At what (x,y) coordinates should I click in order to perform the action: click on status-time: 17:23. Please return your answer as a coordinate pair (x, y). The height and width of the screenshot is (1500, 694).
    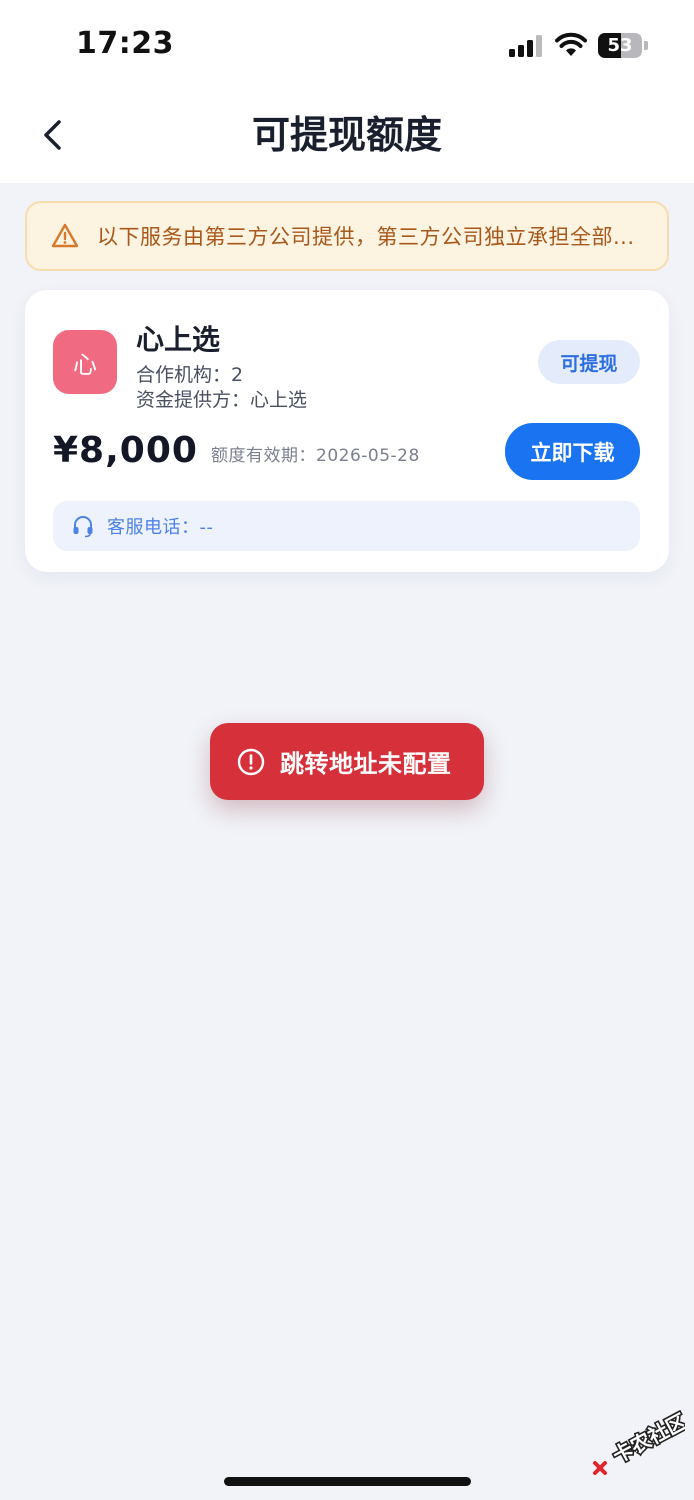
    Looking at the image, I should click on (125, 43).